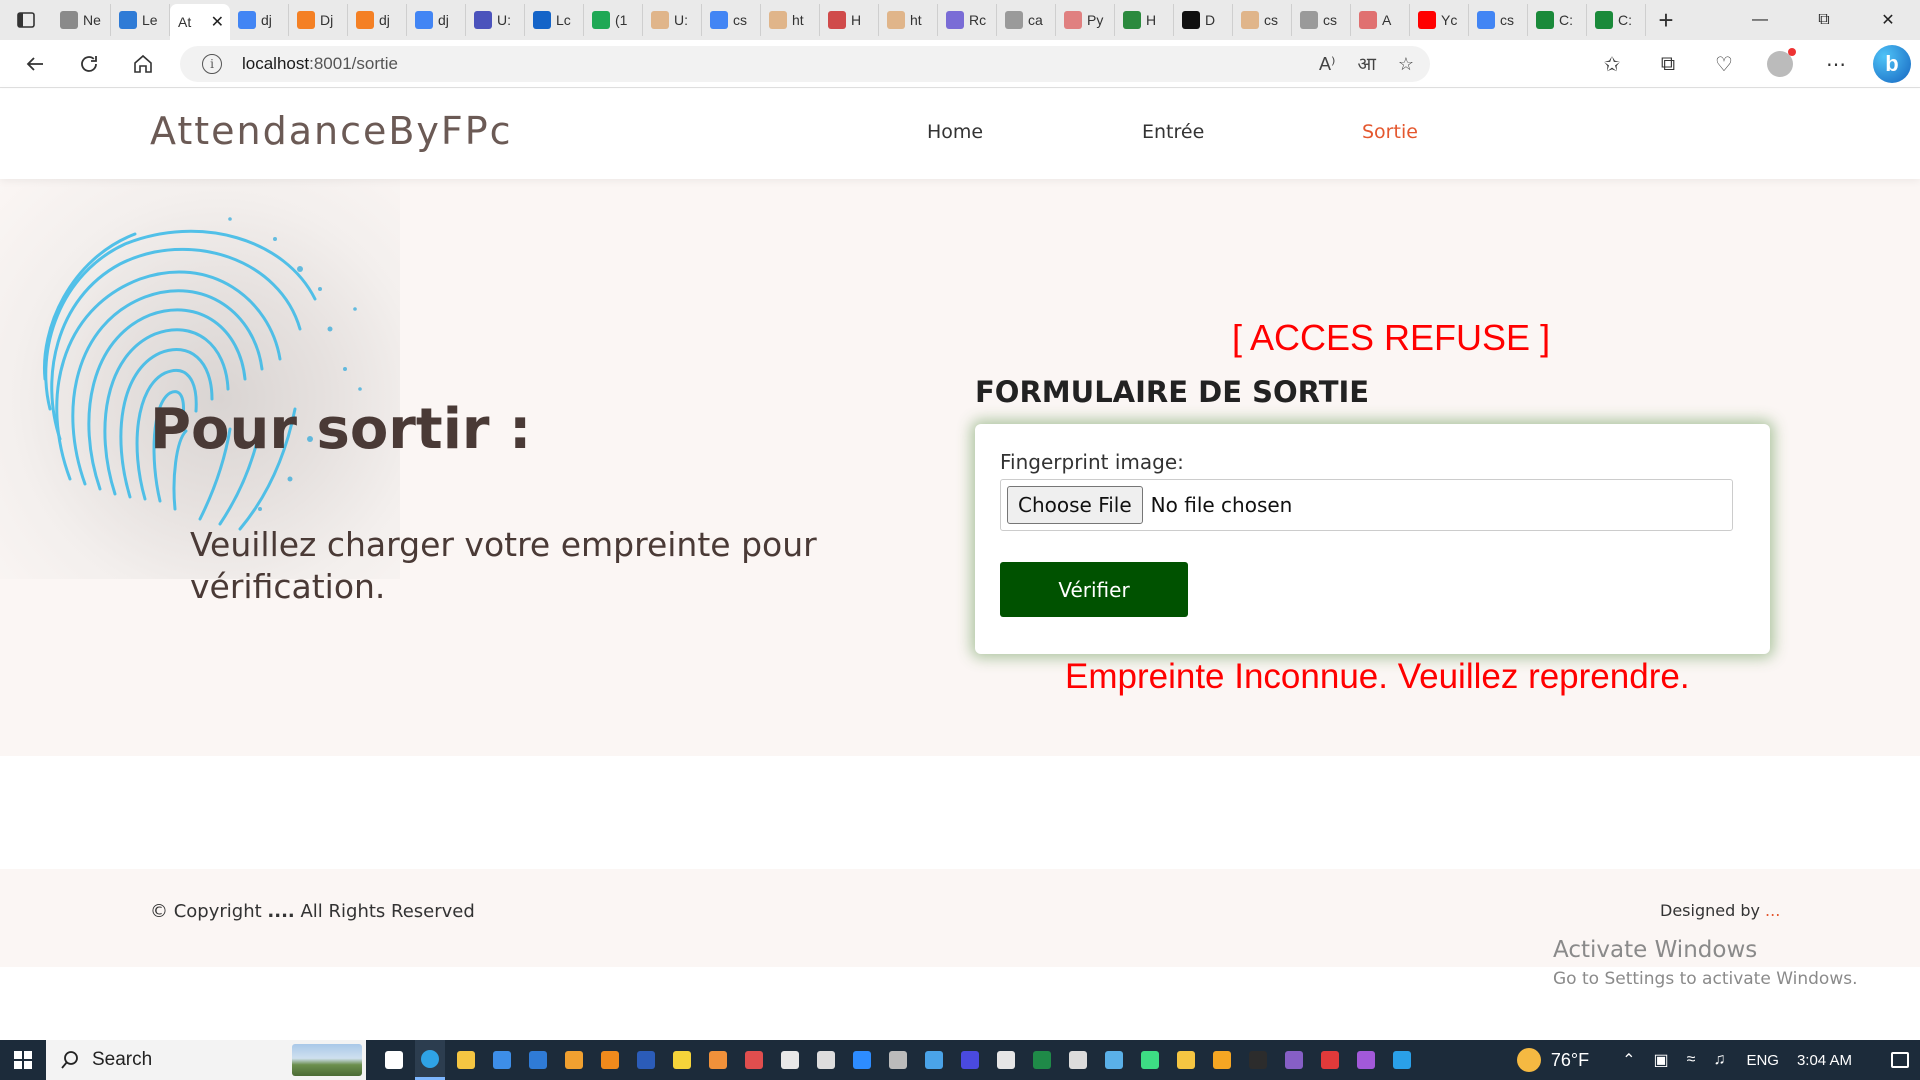 The image size is (1920, 1080). What do you see at coordinates (934, 1060) in the screenshot?
I see `remote-desktop-icon` at bounding box center [934, 1060].